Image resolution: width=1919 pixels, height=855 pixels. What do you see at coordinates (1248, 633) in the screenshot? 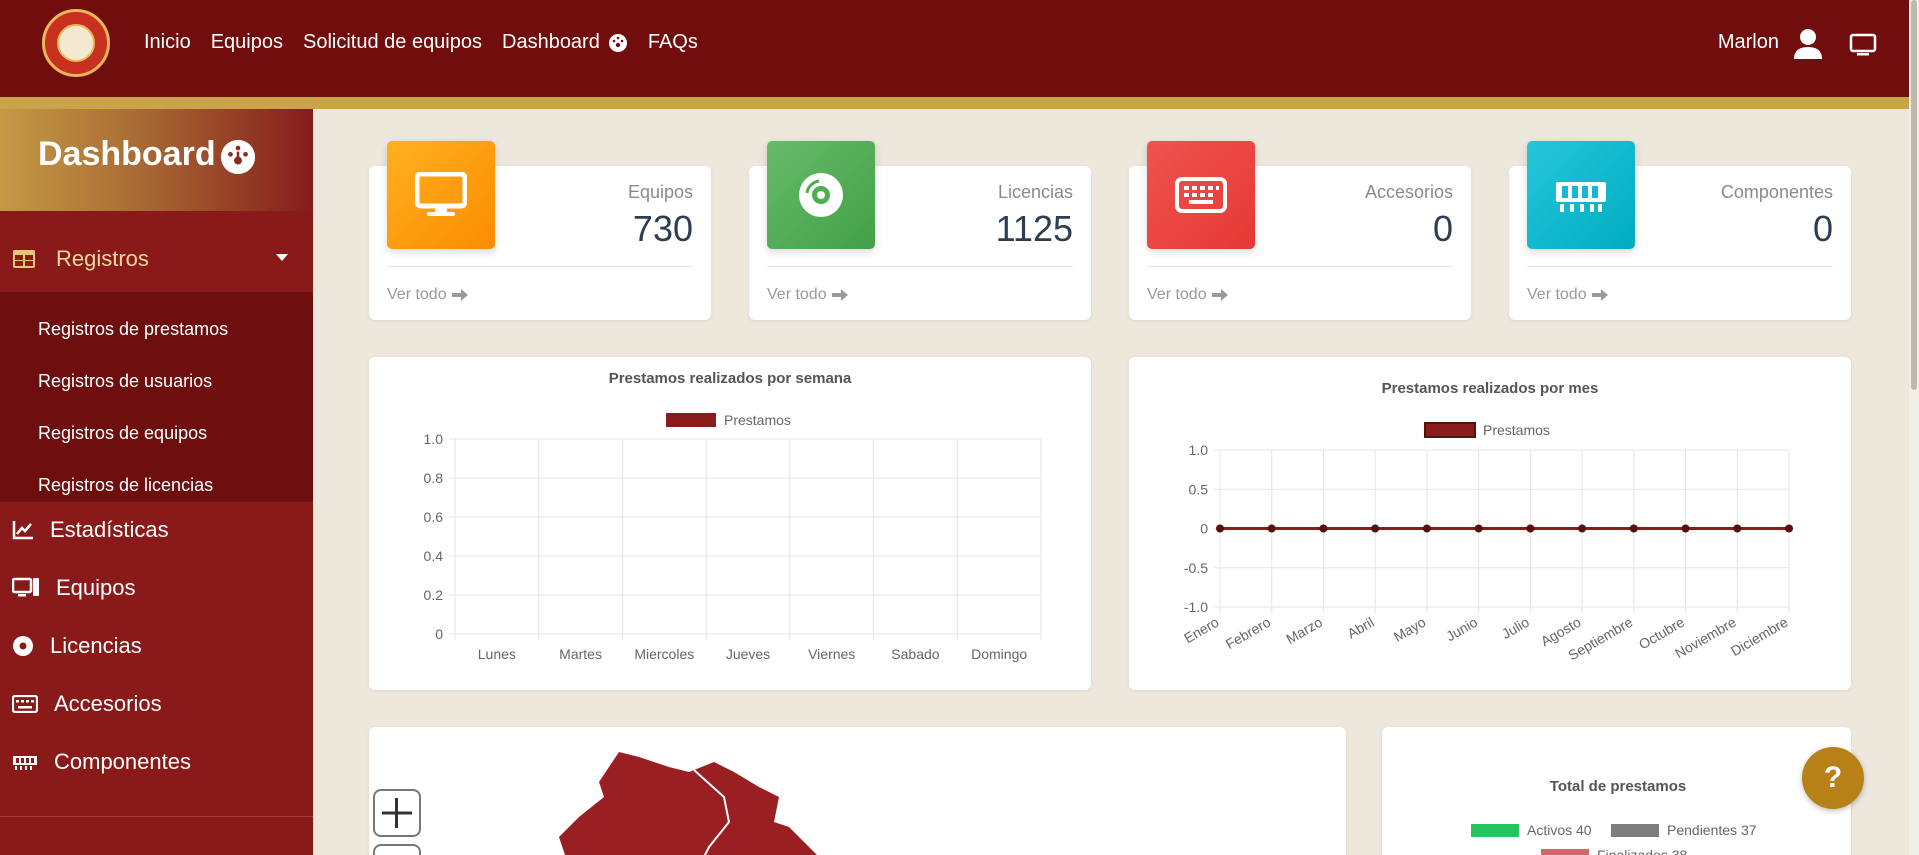
I see `x-tick-label: Febrero` at bounding box center [1248, 633].